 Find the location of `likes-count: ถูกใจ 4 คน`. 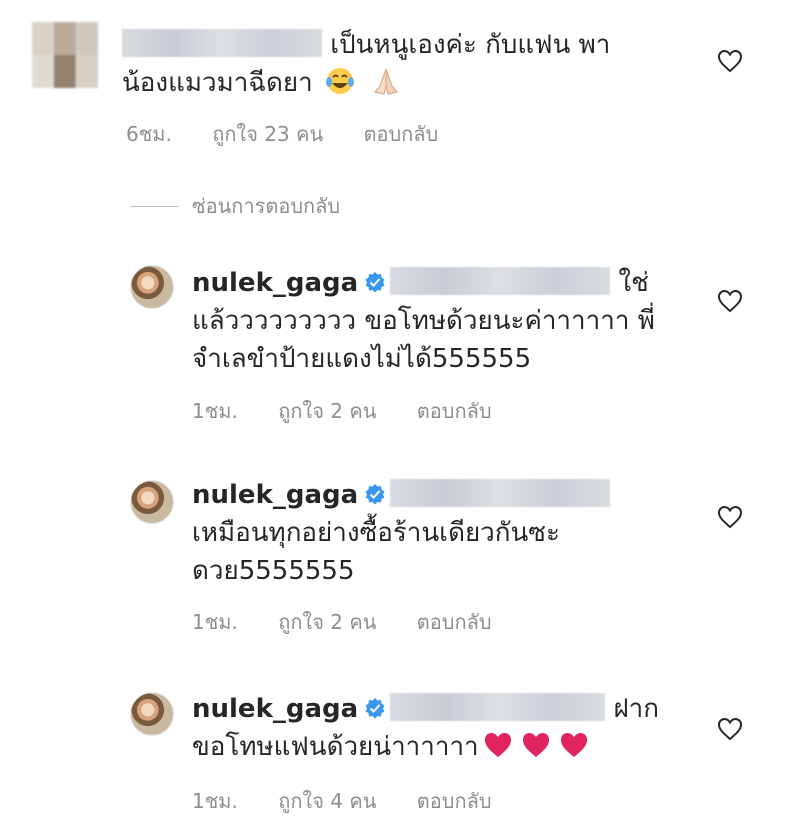

likes-count: ถูกใจ 4 คน is located at coordinates (327, 801).